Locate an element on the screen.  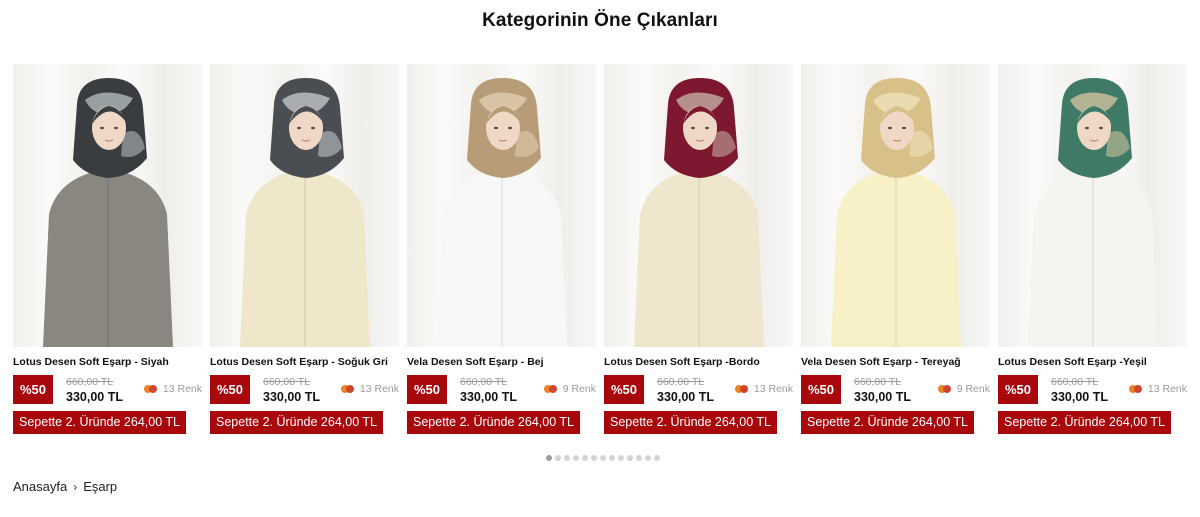
carousel-pagination is located at coordinates (603, 458).